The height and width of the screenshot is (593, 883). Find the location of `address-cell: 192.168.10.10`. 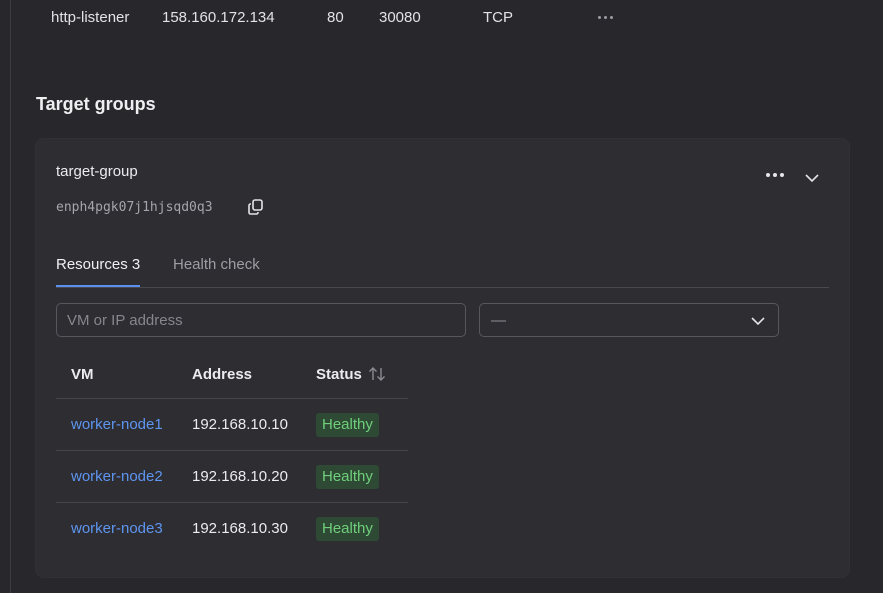

address-cell: 192.168.10.10 is located at coordinates (240, 424).